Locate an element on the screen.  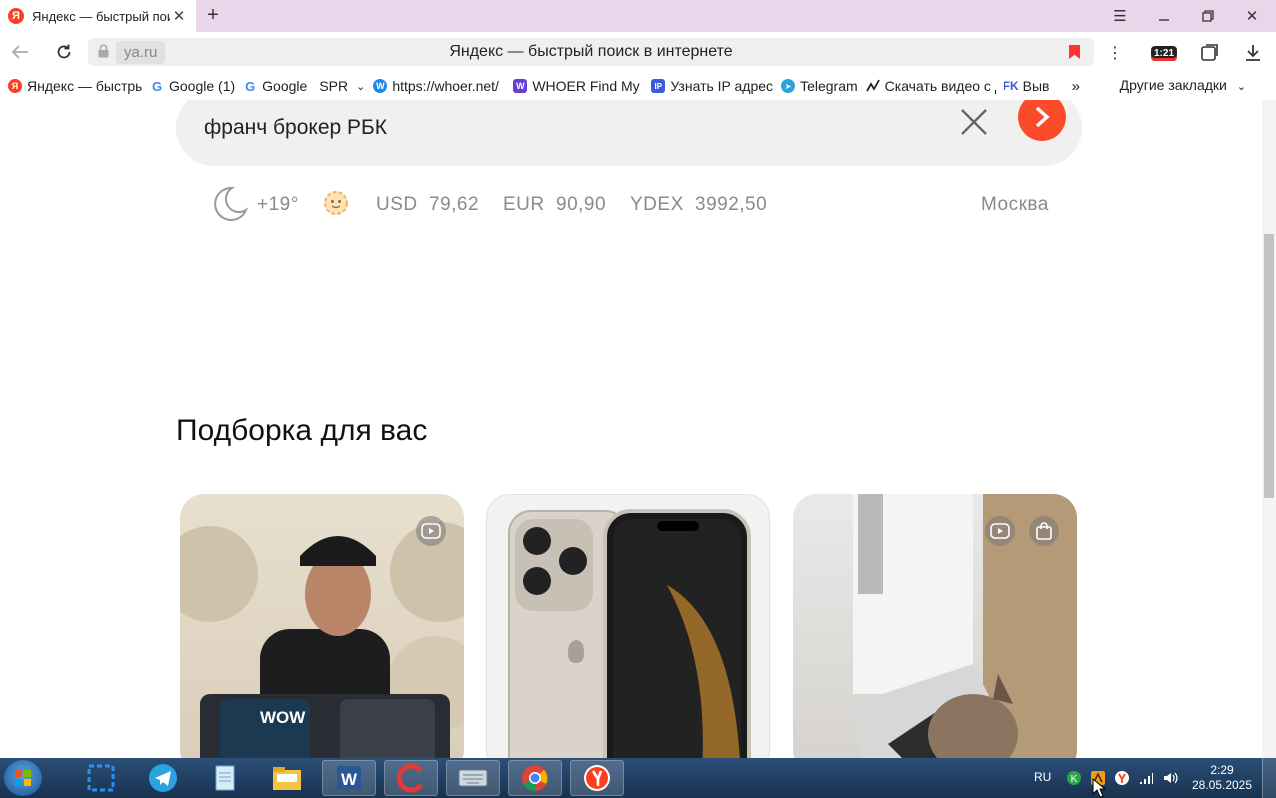
moon-weather-icon is located at coordinates (229, 204).